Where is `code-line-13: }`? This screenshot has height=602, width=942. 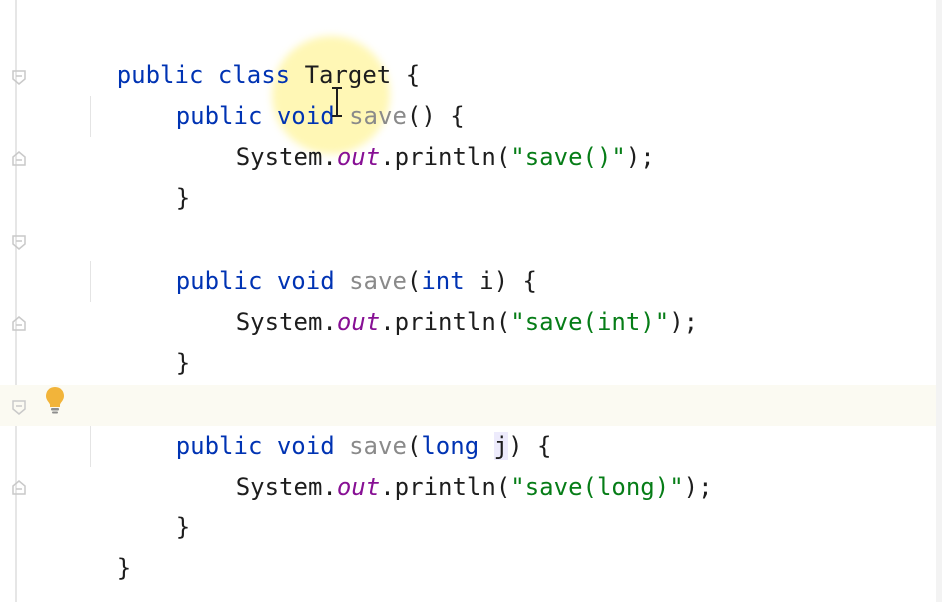
code-line-13: } is located at coordinates (471, 544).